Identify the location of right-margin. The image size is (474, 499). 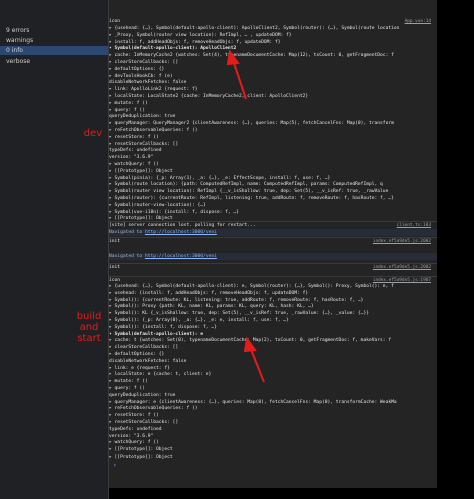
(455, 249).